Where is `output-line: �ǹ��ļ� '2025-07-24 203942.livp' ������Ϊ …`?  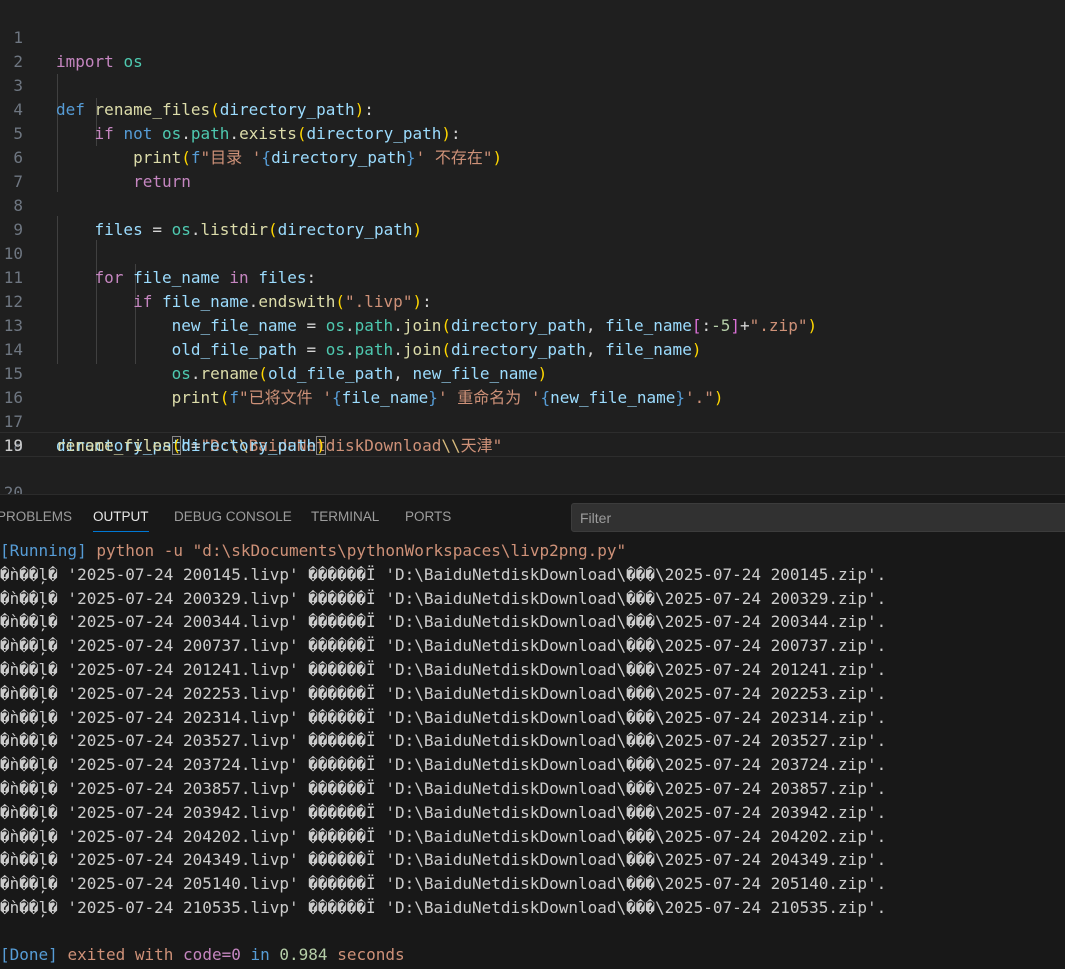
output-line: �ǹ��ļ� '2025-07-24 203942.livp' ������Ϊ … is located at coordinates (443, 812).